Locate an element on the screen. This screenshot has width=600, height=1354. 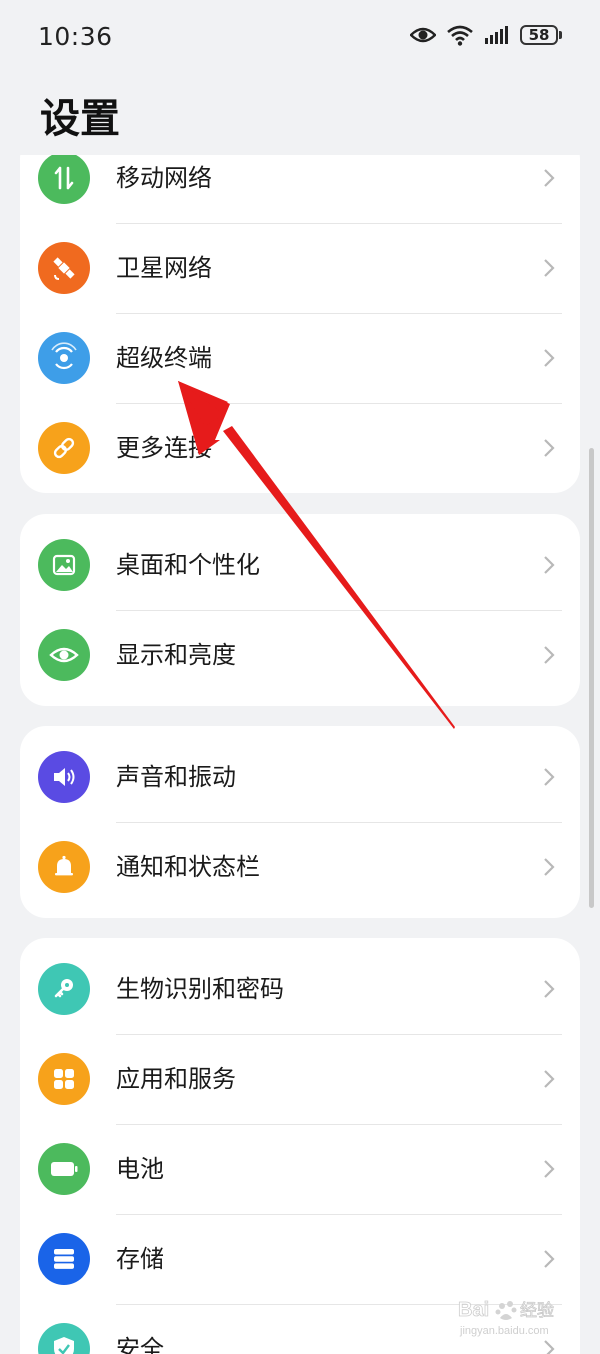
apps-icon is located at coordinates (64, 1079).